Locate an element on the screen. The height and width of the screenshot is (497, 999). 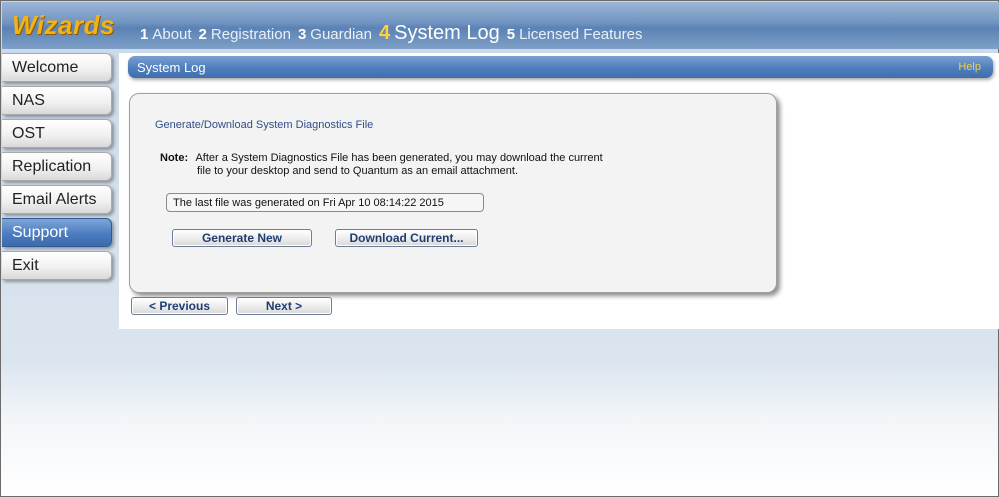
sidebar-item-welcome: Welcome is located at coordinates (57, 67).